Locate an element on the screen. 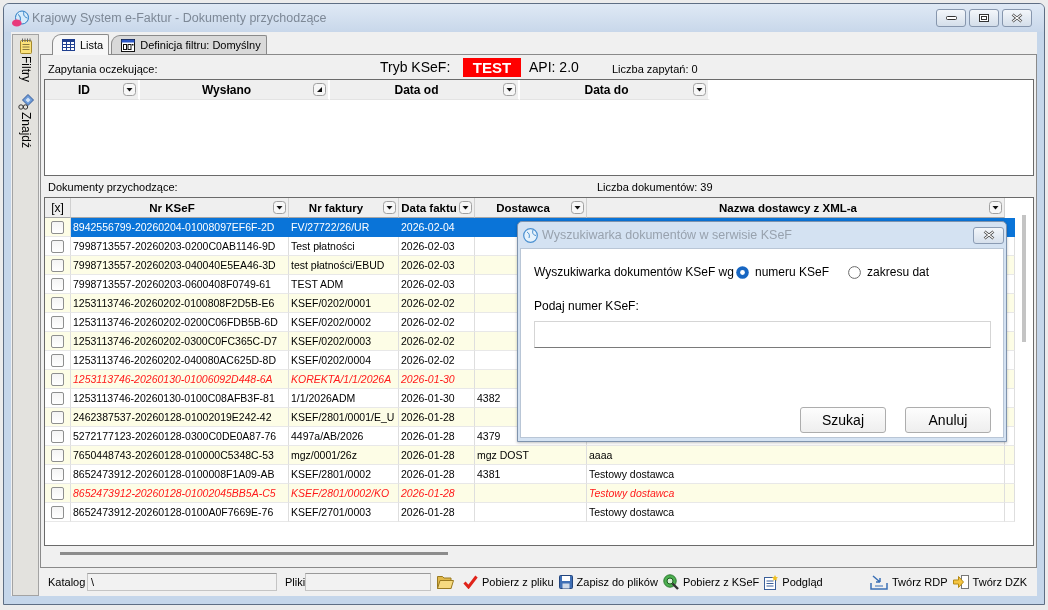 The height and width of the screenshot is (610, 1048). dialog-title: Wyszukiwarka dokumentów w serwisie KSeF is located at coordinates (667, 235).